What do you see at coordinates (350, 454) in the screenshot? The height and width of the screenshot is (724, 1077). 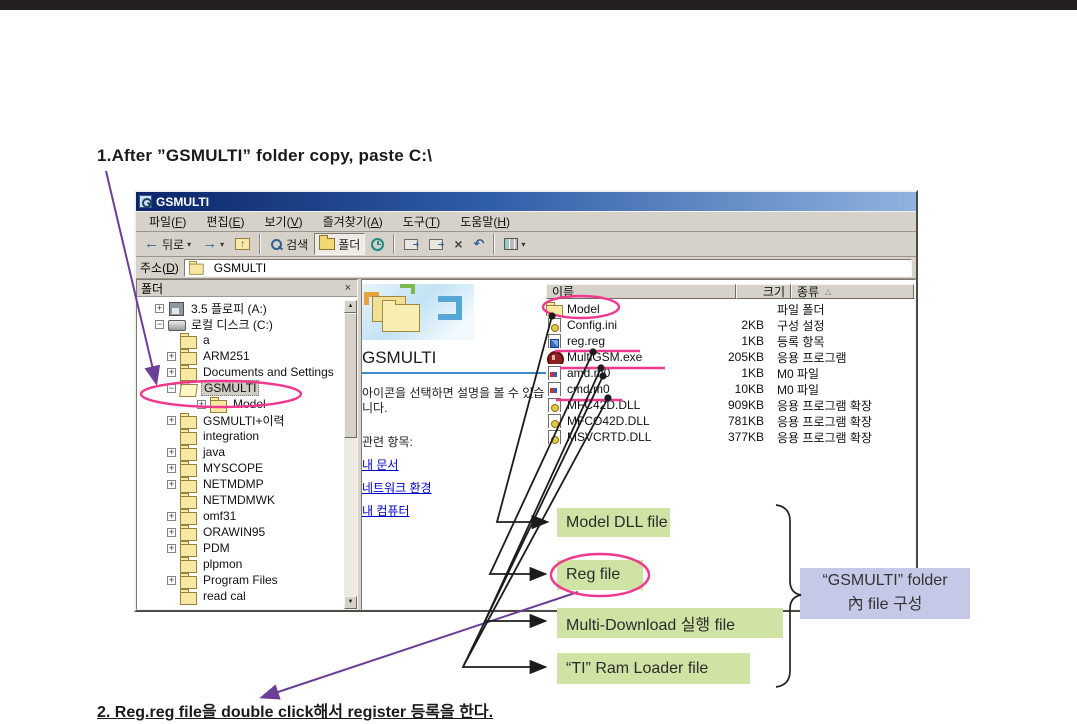 I see `tree-scrollbar: ▲ ▼` at bounding box center [350, 454].